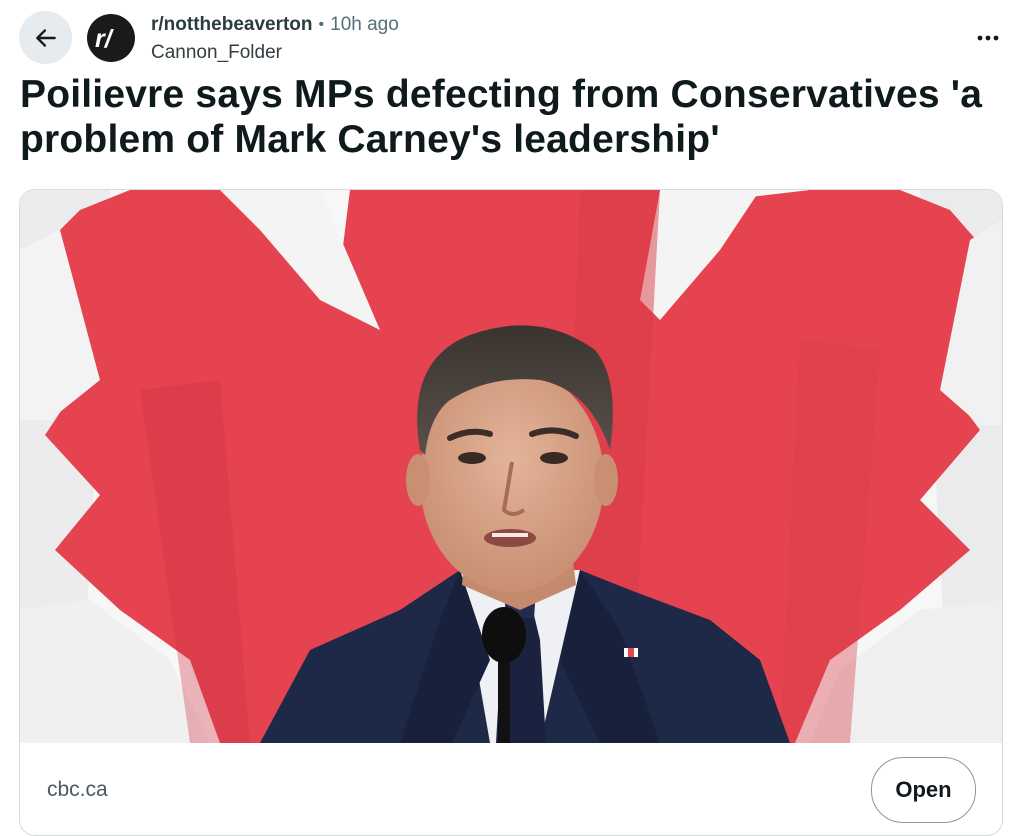 The width and height of the screenshot is (1034, 836). Describe the element at coordinates (511, 789) in the screenshot. I see `link-footer: cbc.ca Open` at that location.